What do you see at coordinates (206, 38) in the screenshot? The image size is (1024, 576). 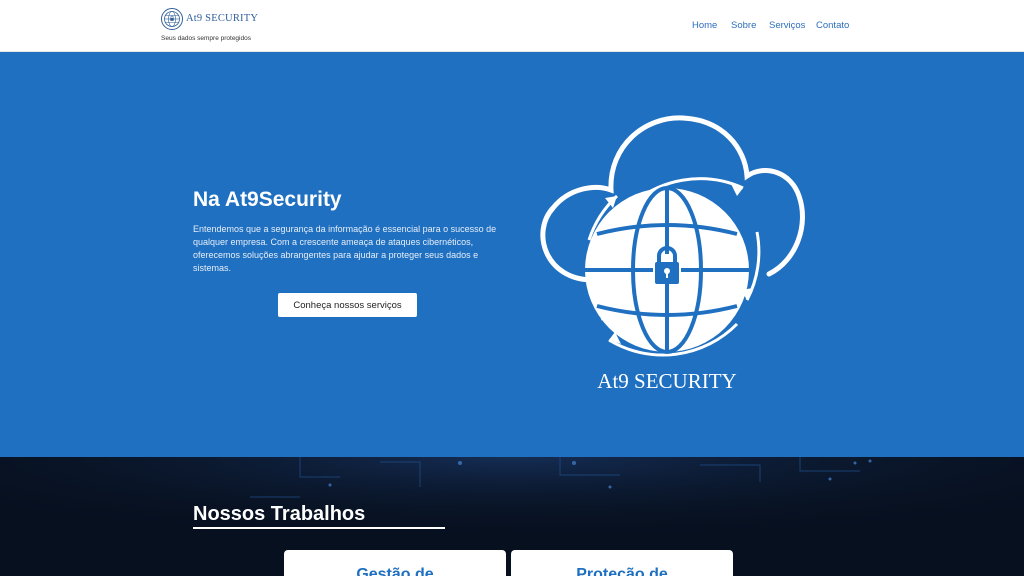 I see `brand-tagline: Seus dados sempre protegidos` at bounding box center [206, 38].